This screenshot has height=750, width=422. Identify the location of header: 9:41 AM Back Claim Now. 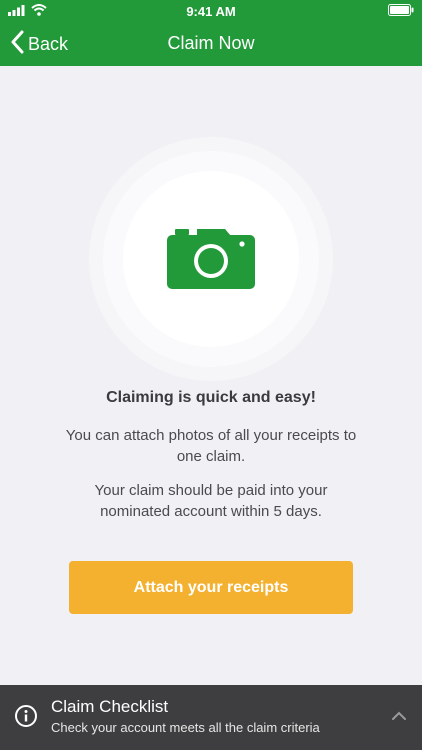
(211, 33).